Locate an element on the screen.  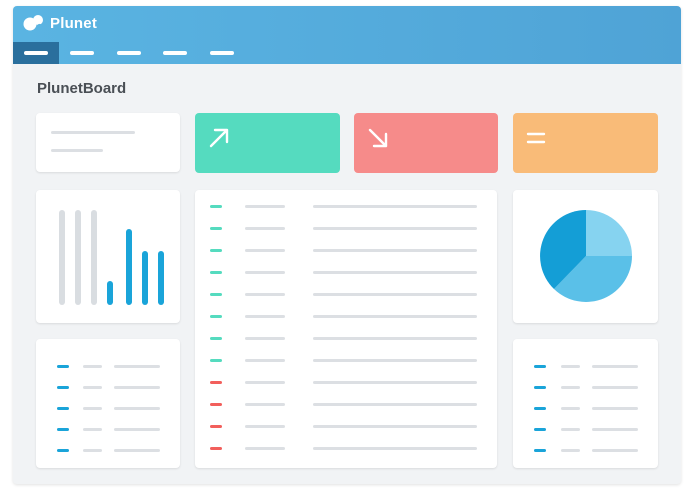
kpi-tile-decrease is located at coordinates (426, 143).